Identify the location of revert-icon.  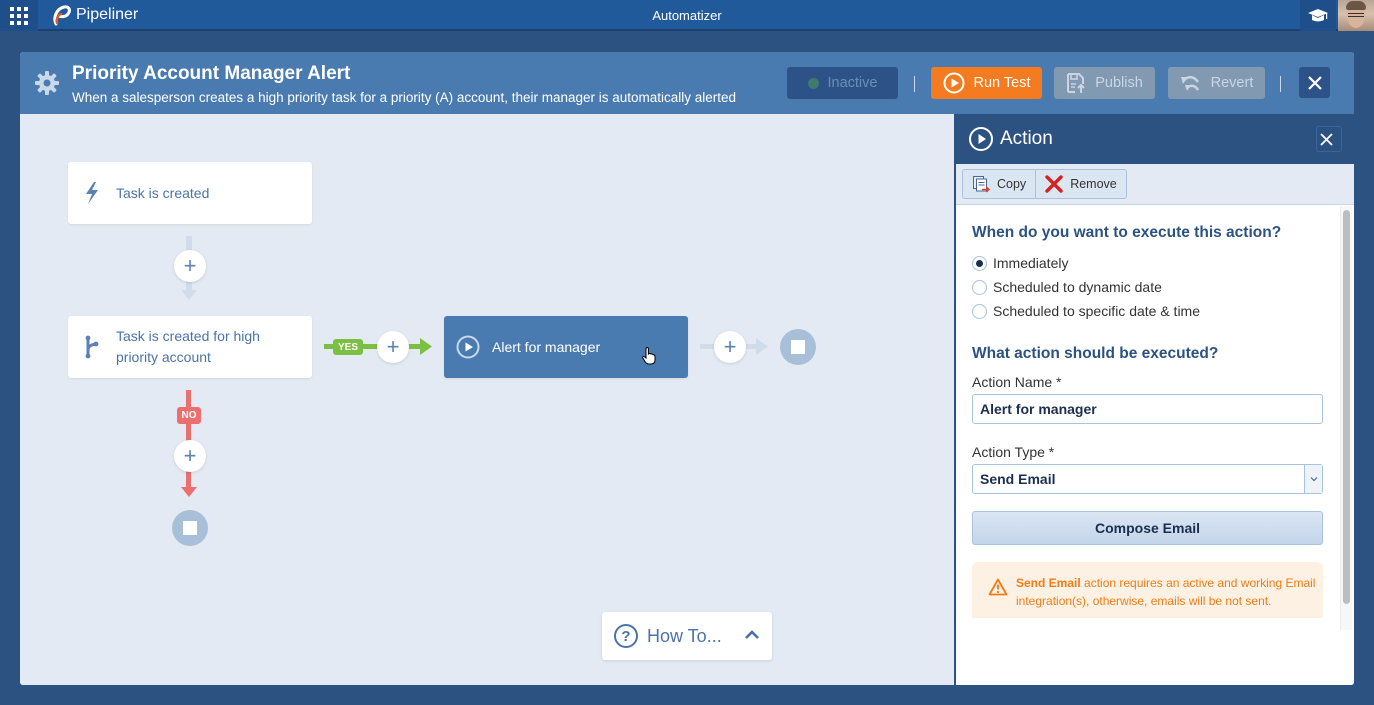
(1189, 83).